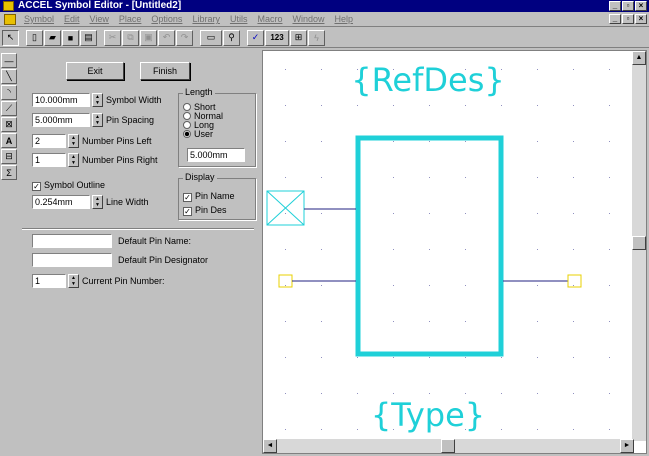  What do you see at coordinates (130, 19) in the screenshot?
I see `menu-place: Place` at bounding box center [130, 19].